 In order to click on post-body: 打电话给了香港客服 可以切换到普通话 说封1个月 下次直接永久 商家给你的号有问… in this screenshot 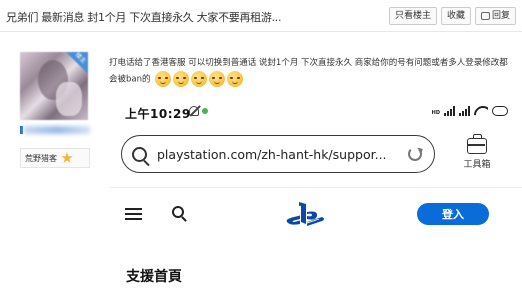, I will do `click(309, 71)`.